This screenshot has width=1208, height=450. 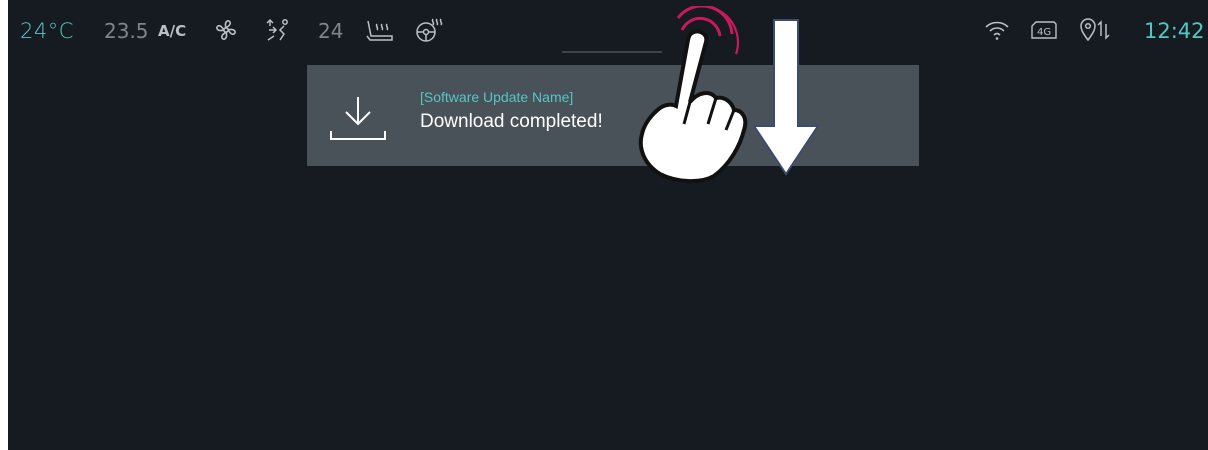 I want to click on airflow-icon, so click(x=278, y=30).